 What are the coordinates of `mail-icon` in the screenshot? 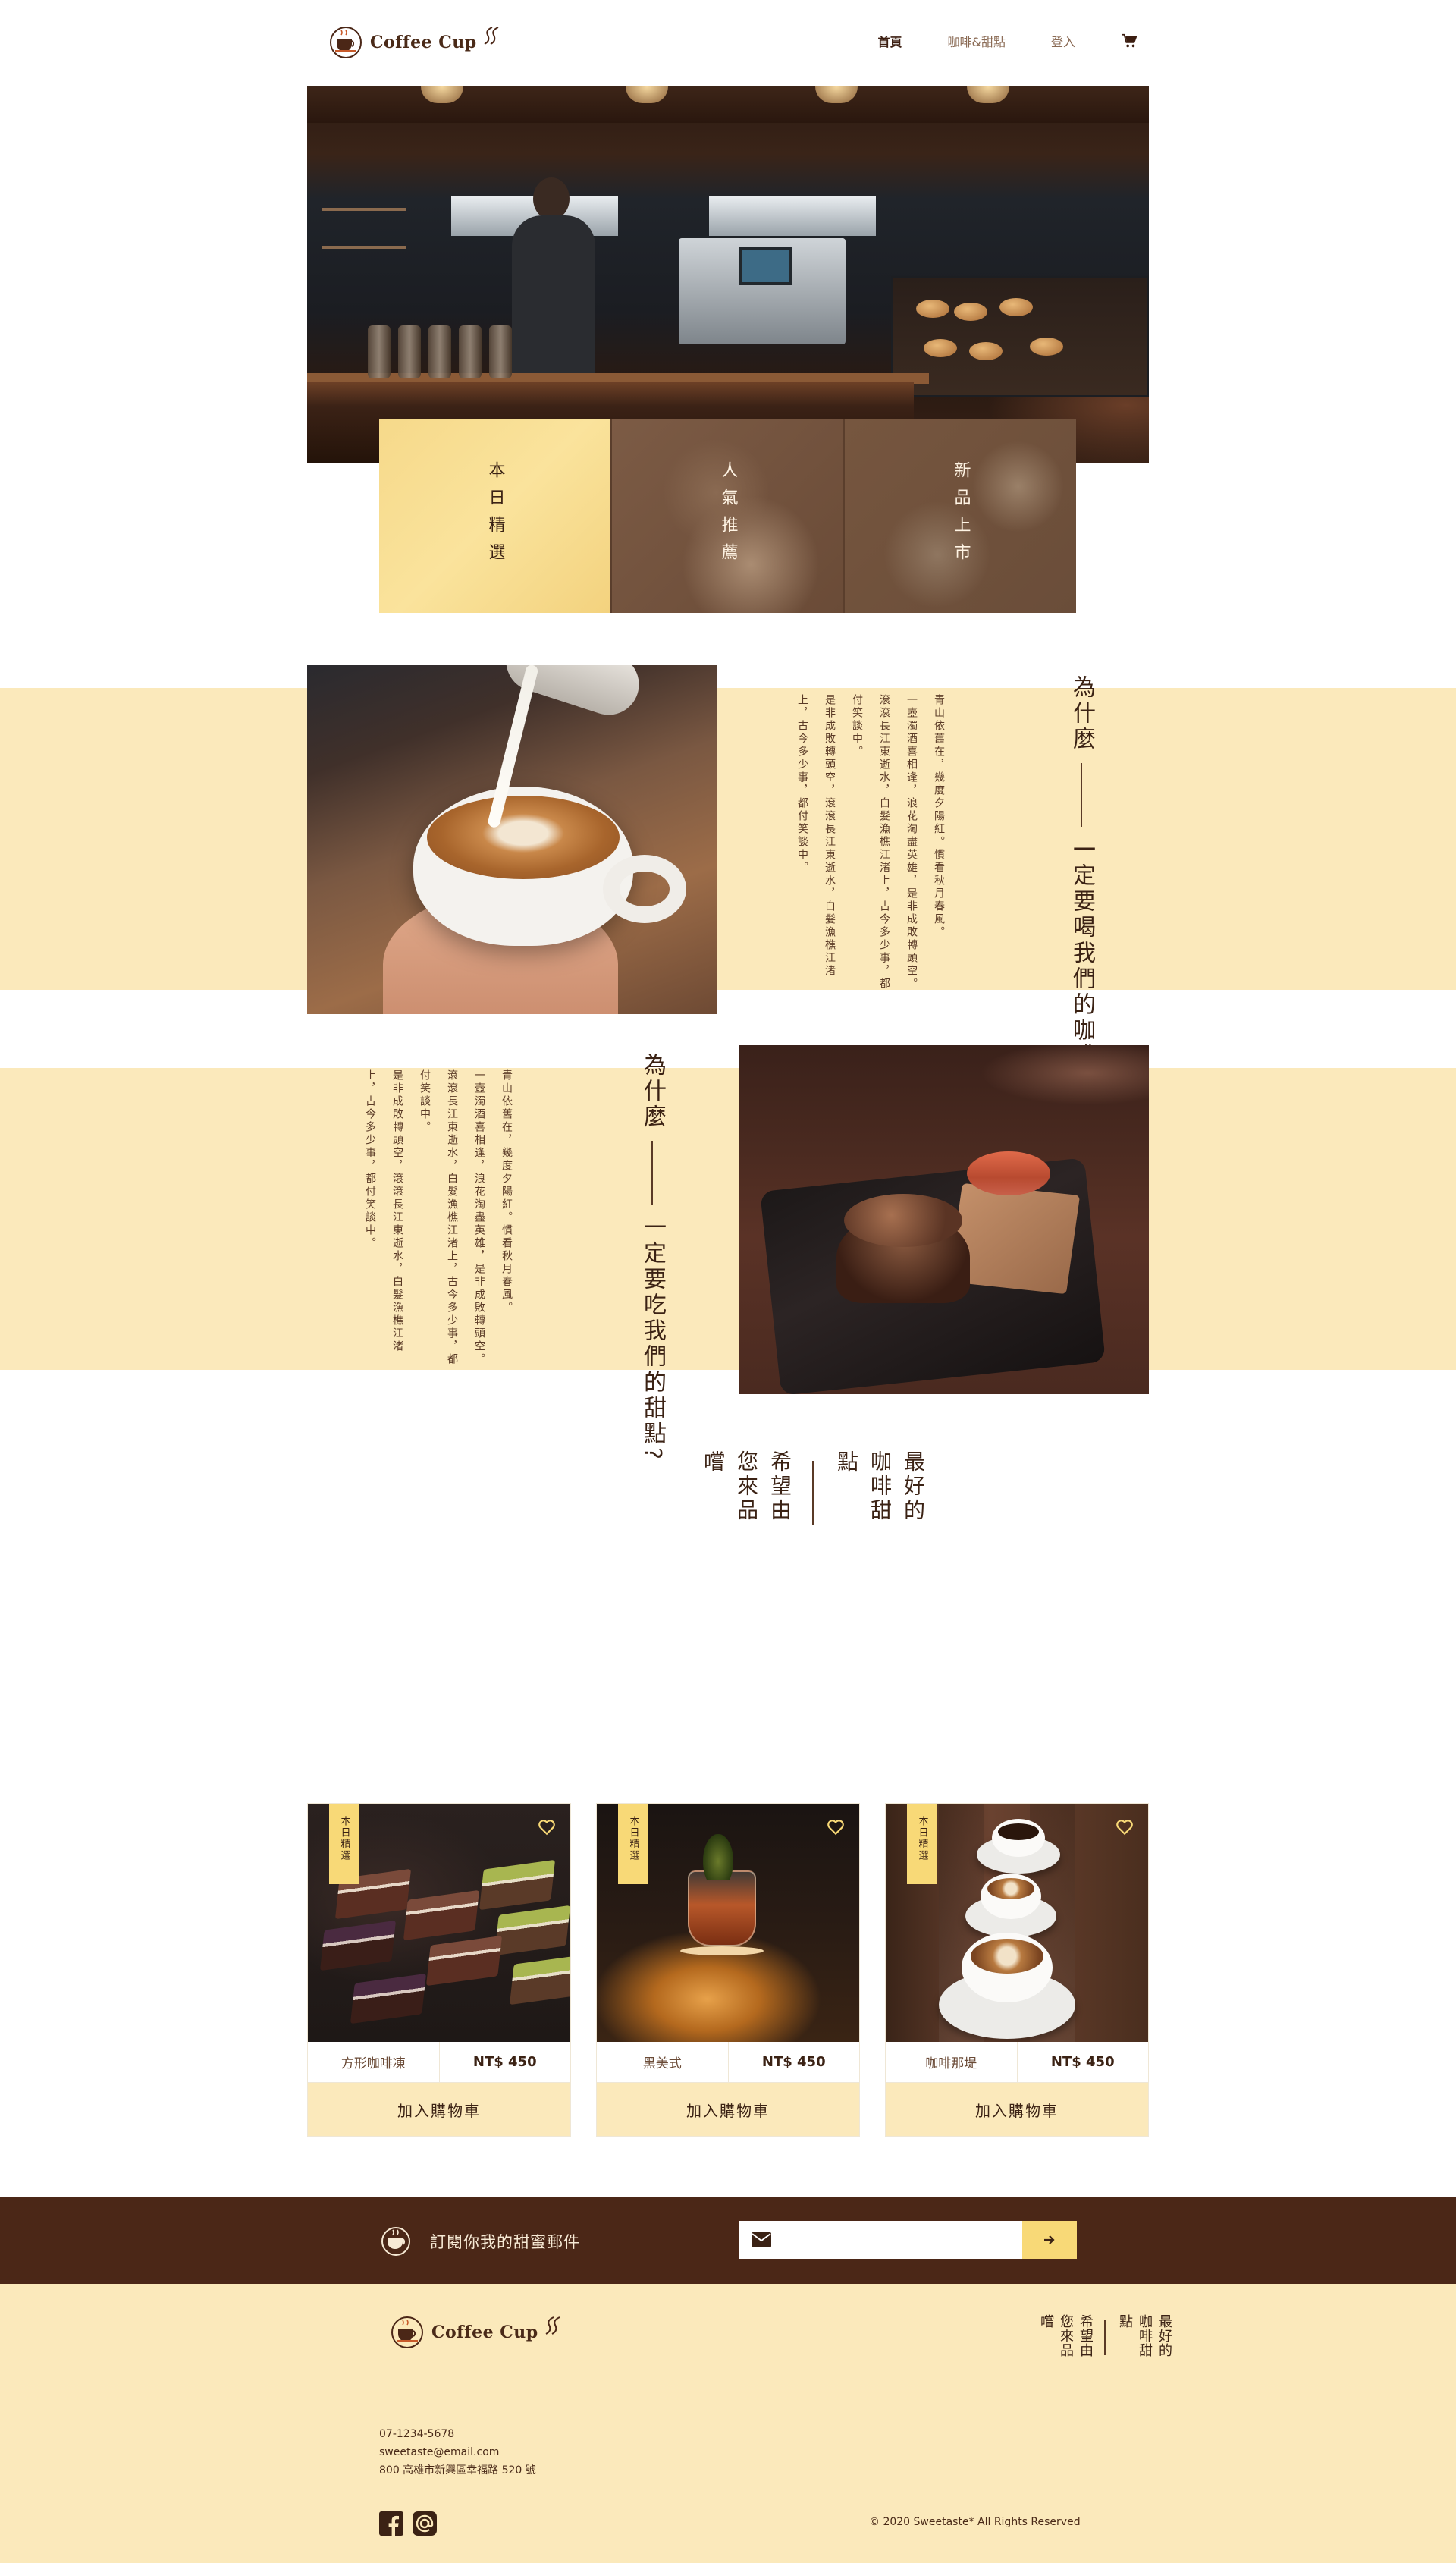 It's located at (761, 2240).